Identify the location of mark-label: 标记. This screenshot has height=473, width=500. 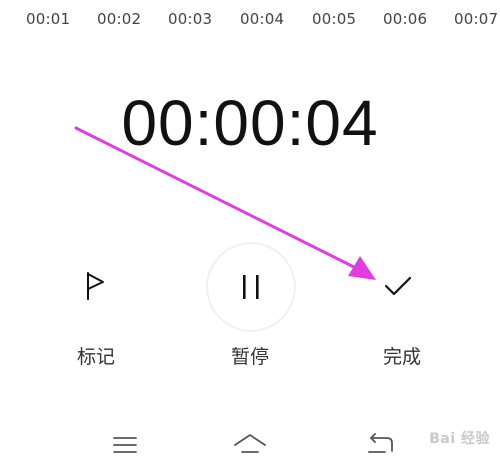
(95, 357).